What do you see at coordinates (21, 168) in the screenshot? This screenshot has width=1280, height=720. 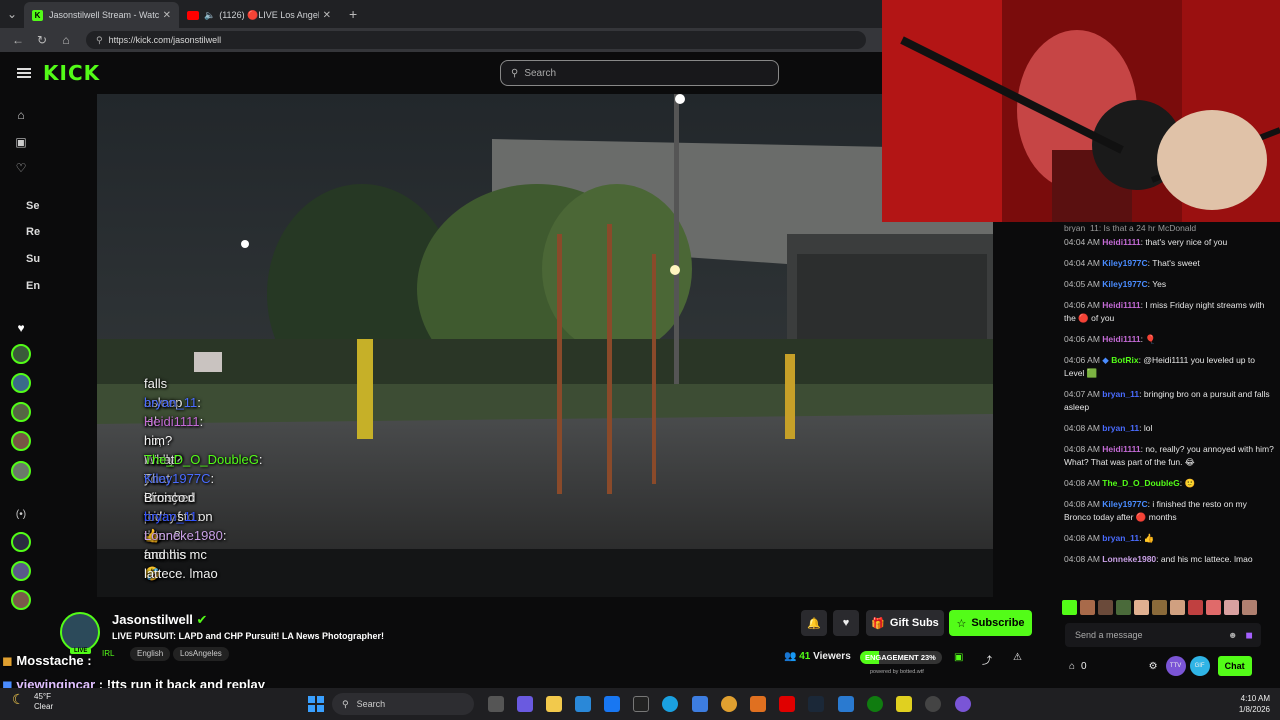 I see `following-heart-icon: ♡` at bounding box center [21, 168].